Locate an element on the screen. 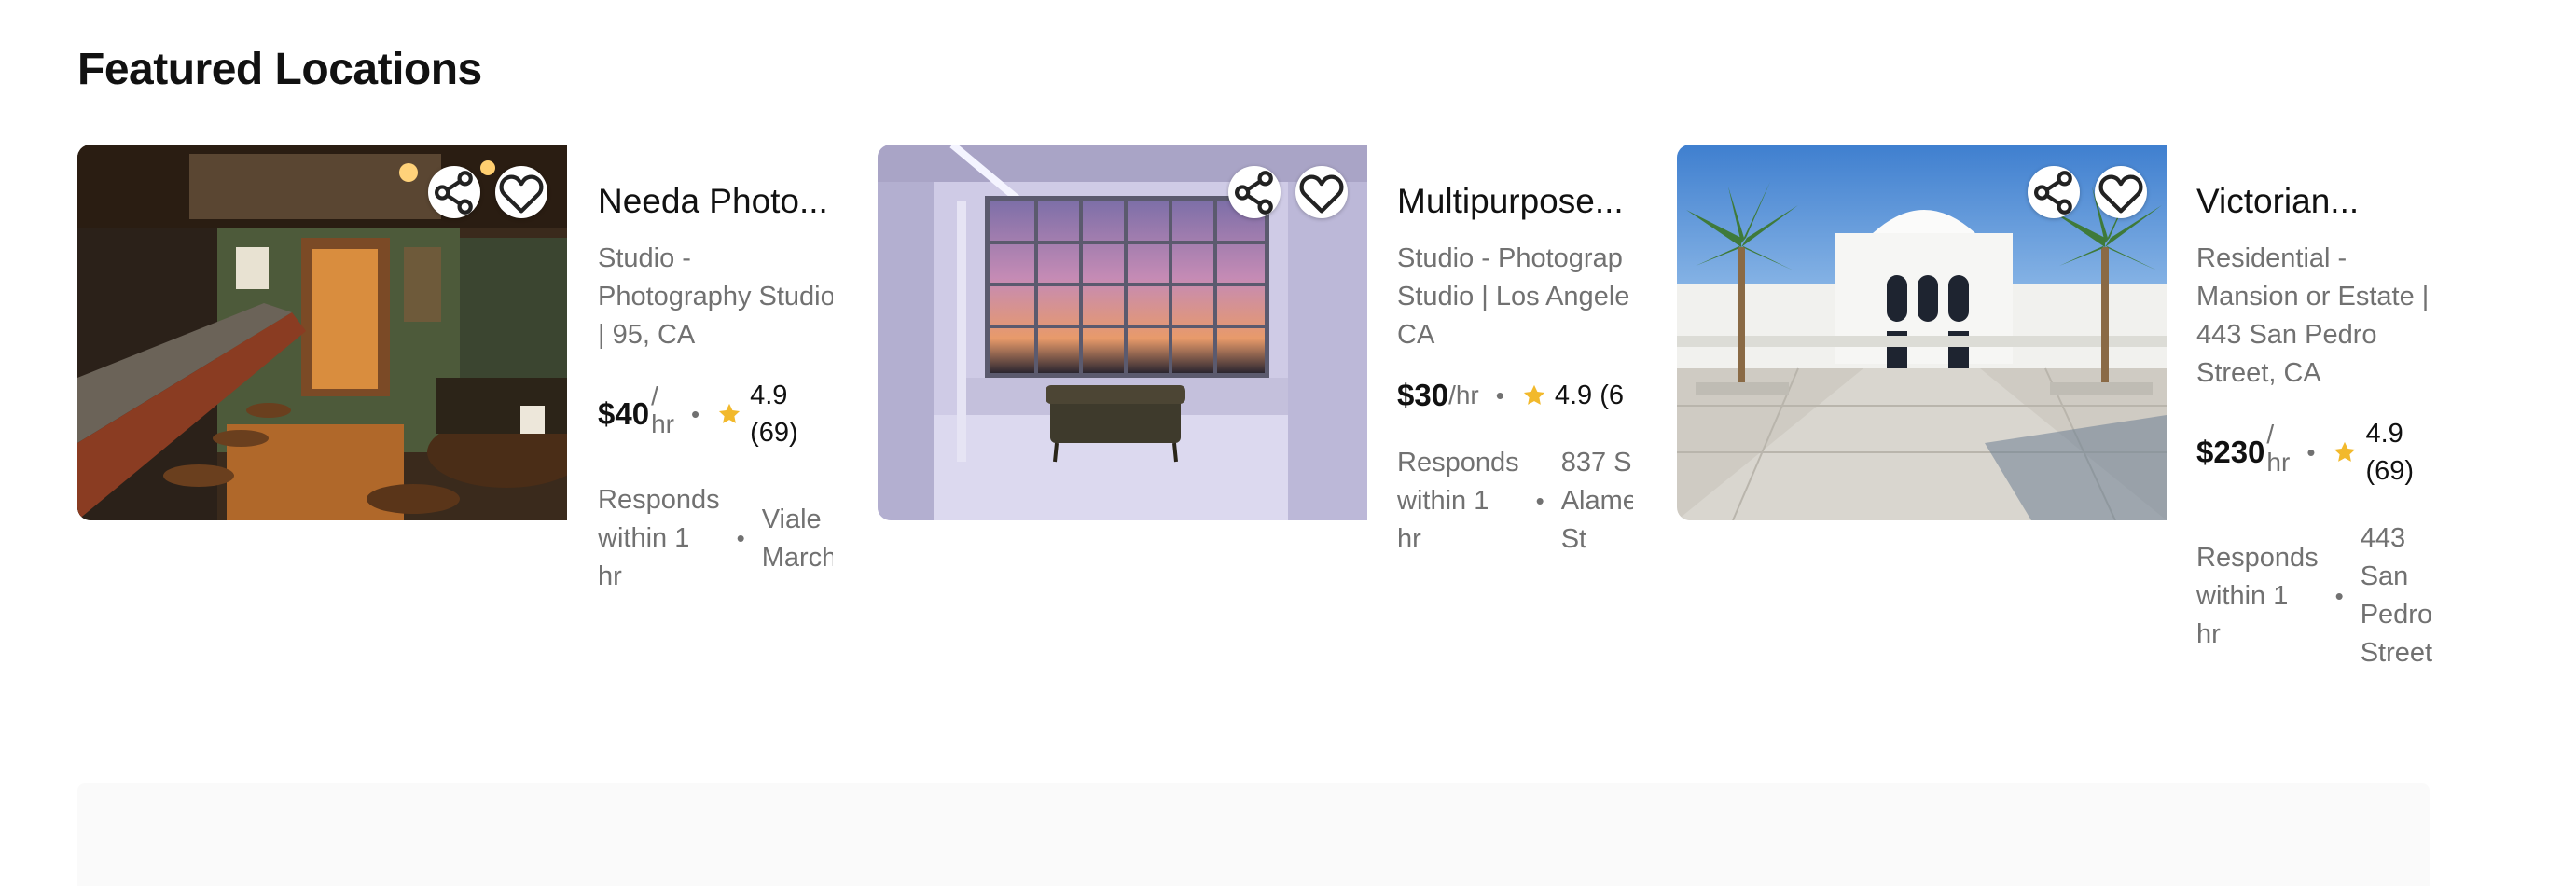  type-line: Mansion or Estate | is located at coordinates (2313, 296).